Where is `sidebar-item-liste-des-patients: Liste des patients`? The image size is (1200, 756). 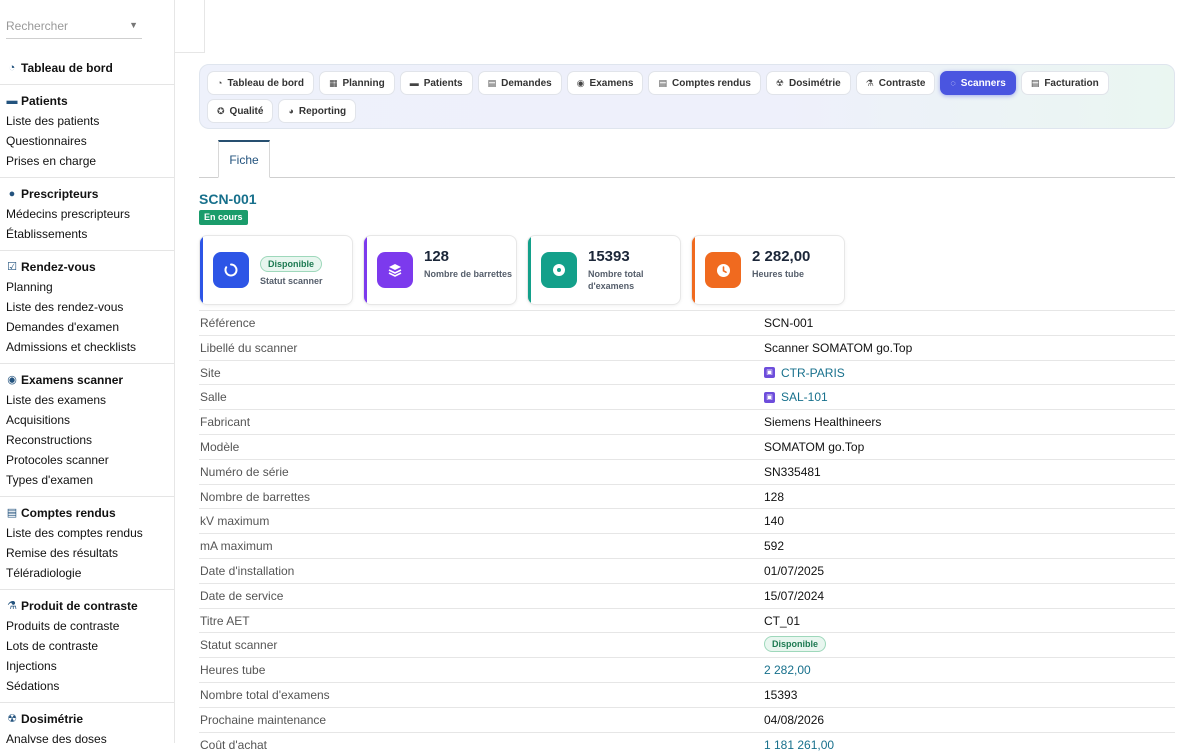
sidebar-item-liste-des-patients: Liste des patients is located at coordinates (90, 121).